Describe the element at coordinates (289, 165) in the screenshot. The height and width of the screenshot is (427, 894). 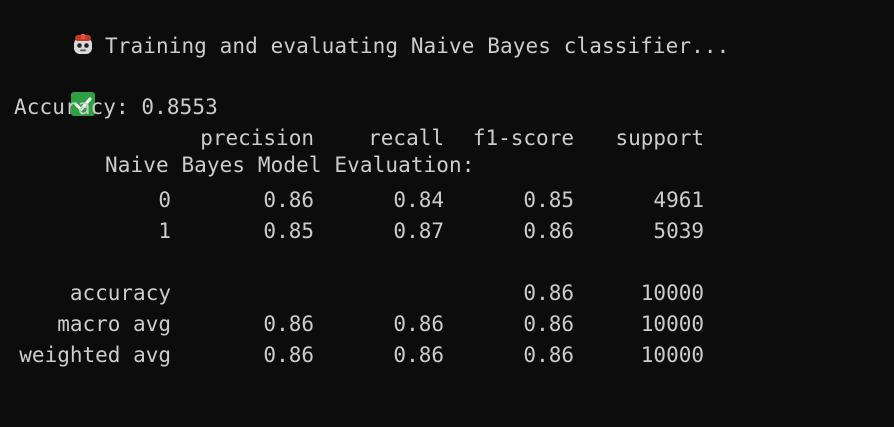
I see `eval-heading-text: Naive Bayes Model Evaluation:` at that location.